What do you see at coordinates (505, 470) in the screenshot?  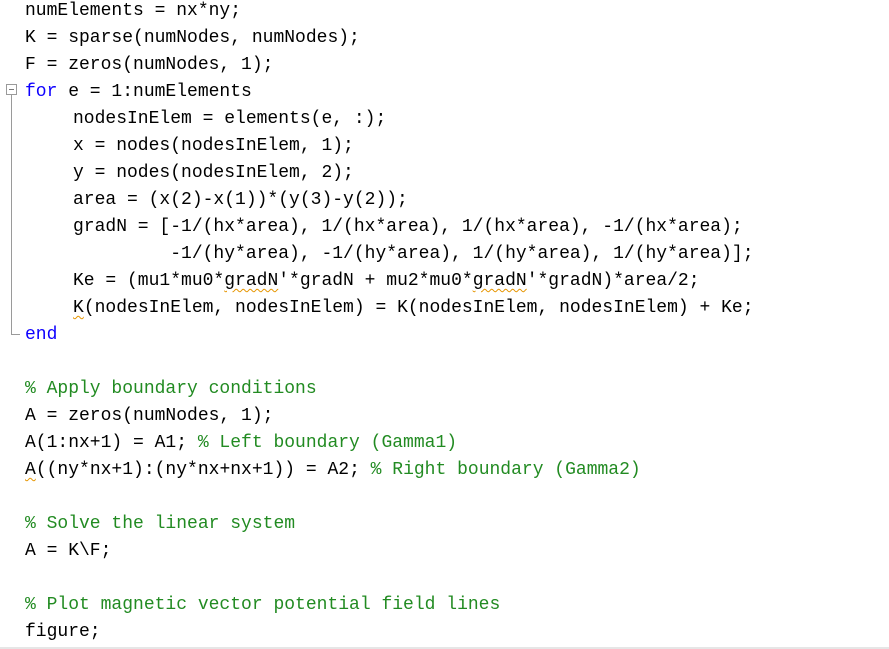 I see `comment-token: % Right boundary (Gamma2)` at bounding box center [505, 470].